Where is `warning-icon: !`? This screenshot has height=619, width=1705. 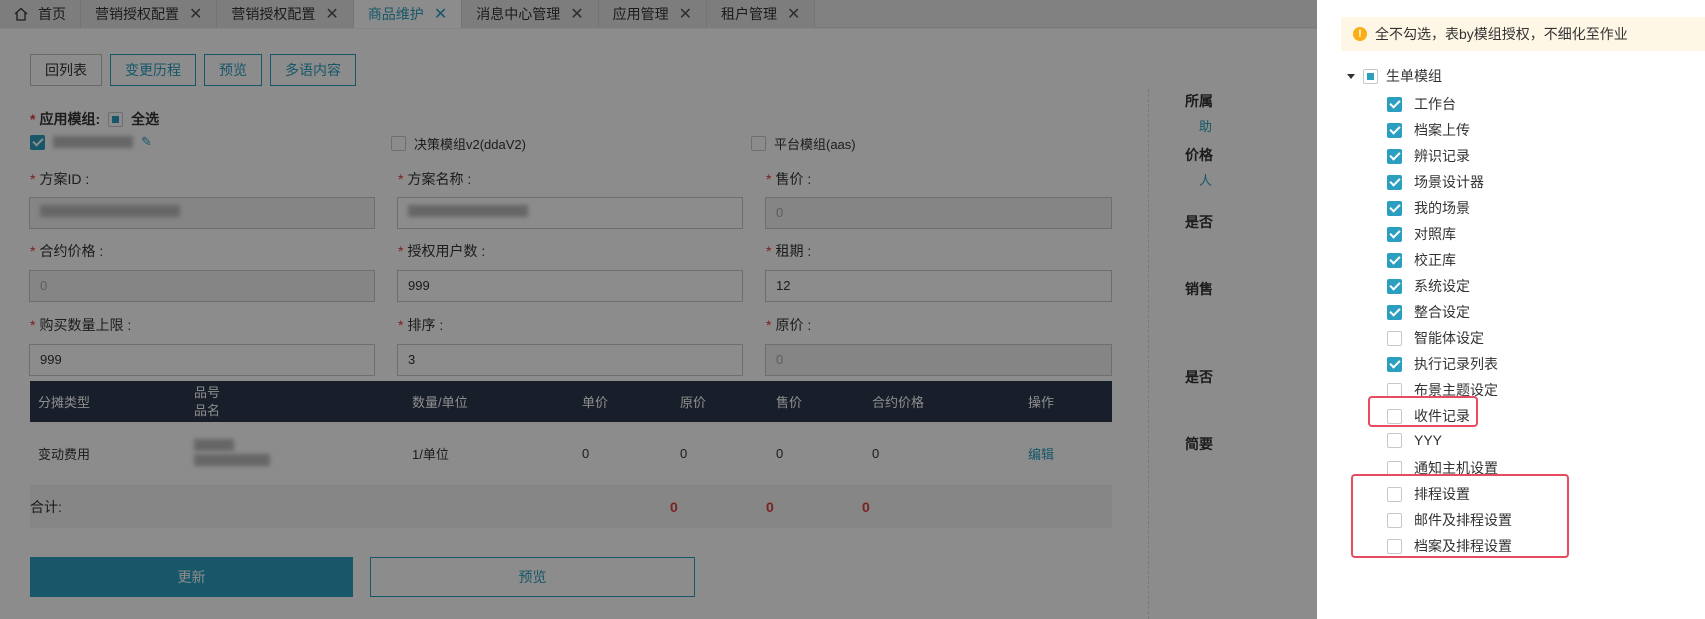
warning-icon: ! is located at coordinates (1360, 34).